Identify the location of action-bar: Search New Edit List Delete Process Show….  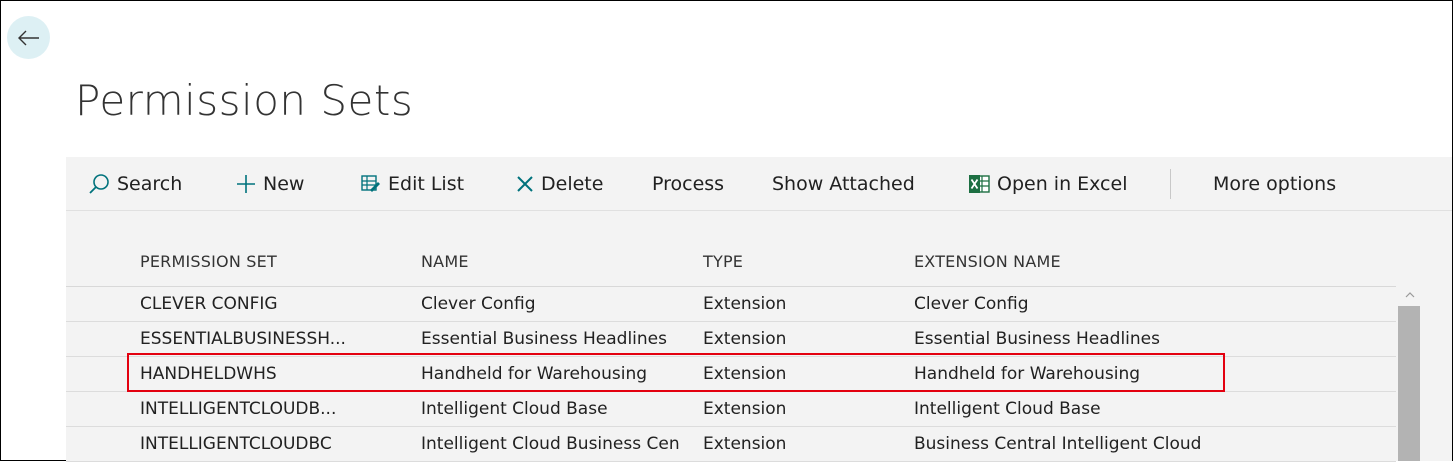
(759, 184).